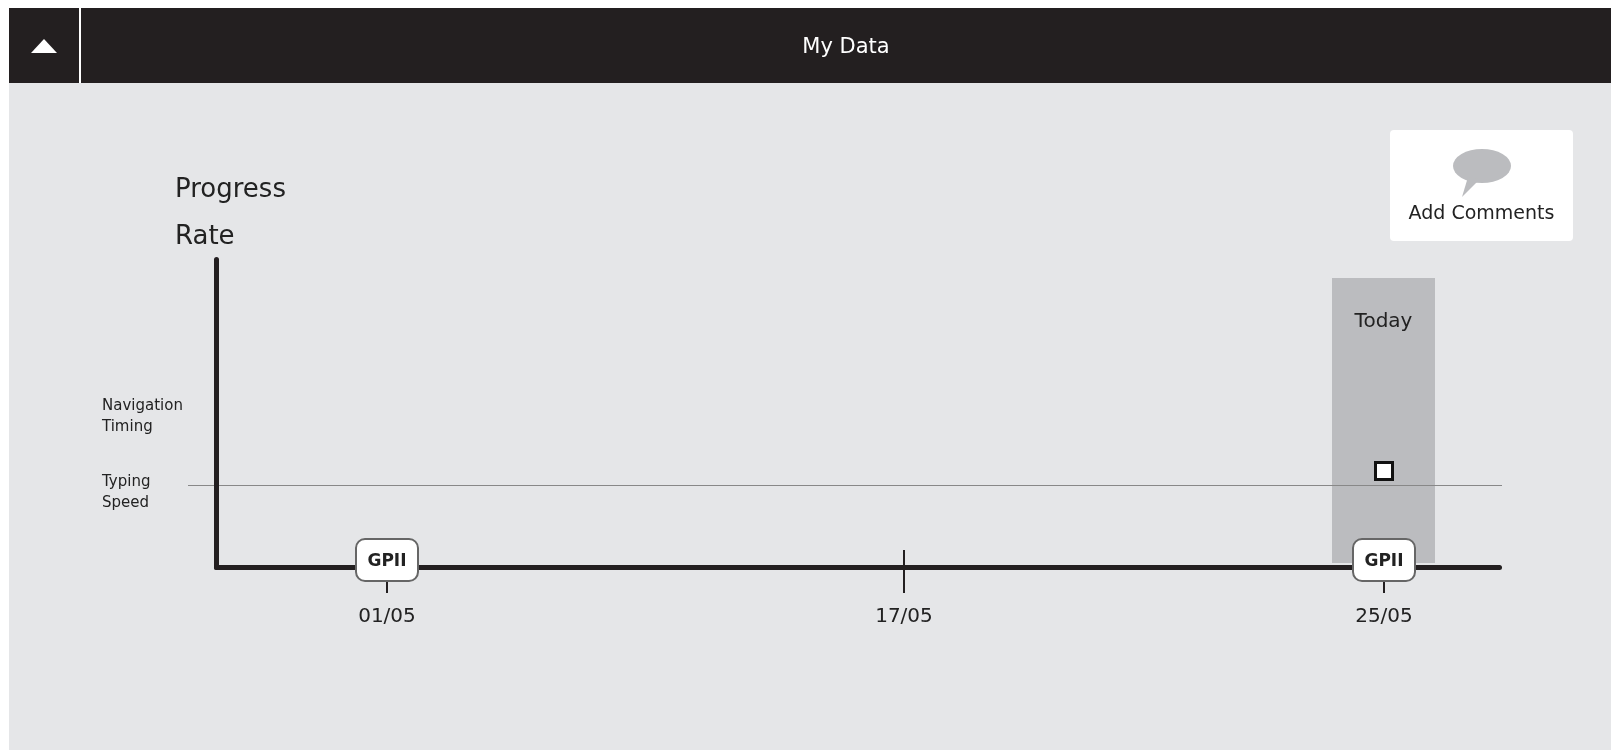 This screenshot has width=1611, height=750. What do you see at coordinates (44, 45) in the screenshot?
I see `up-triangle-icon` at bounding box center [44, 45].